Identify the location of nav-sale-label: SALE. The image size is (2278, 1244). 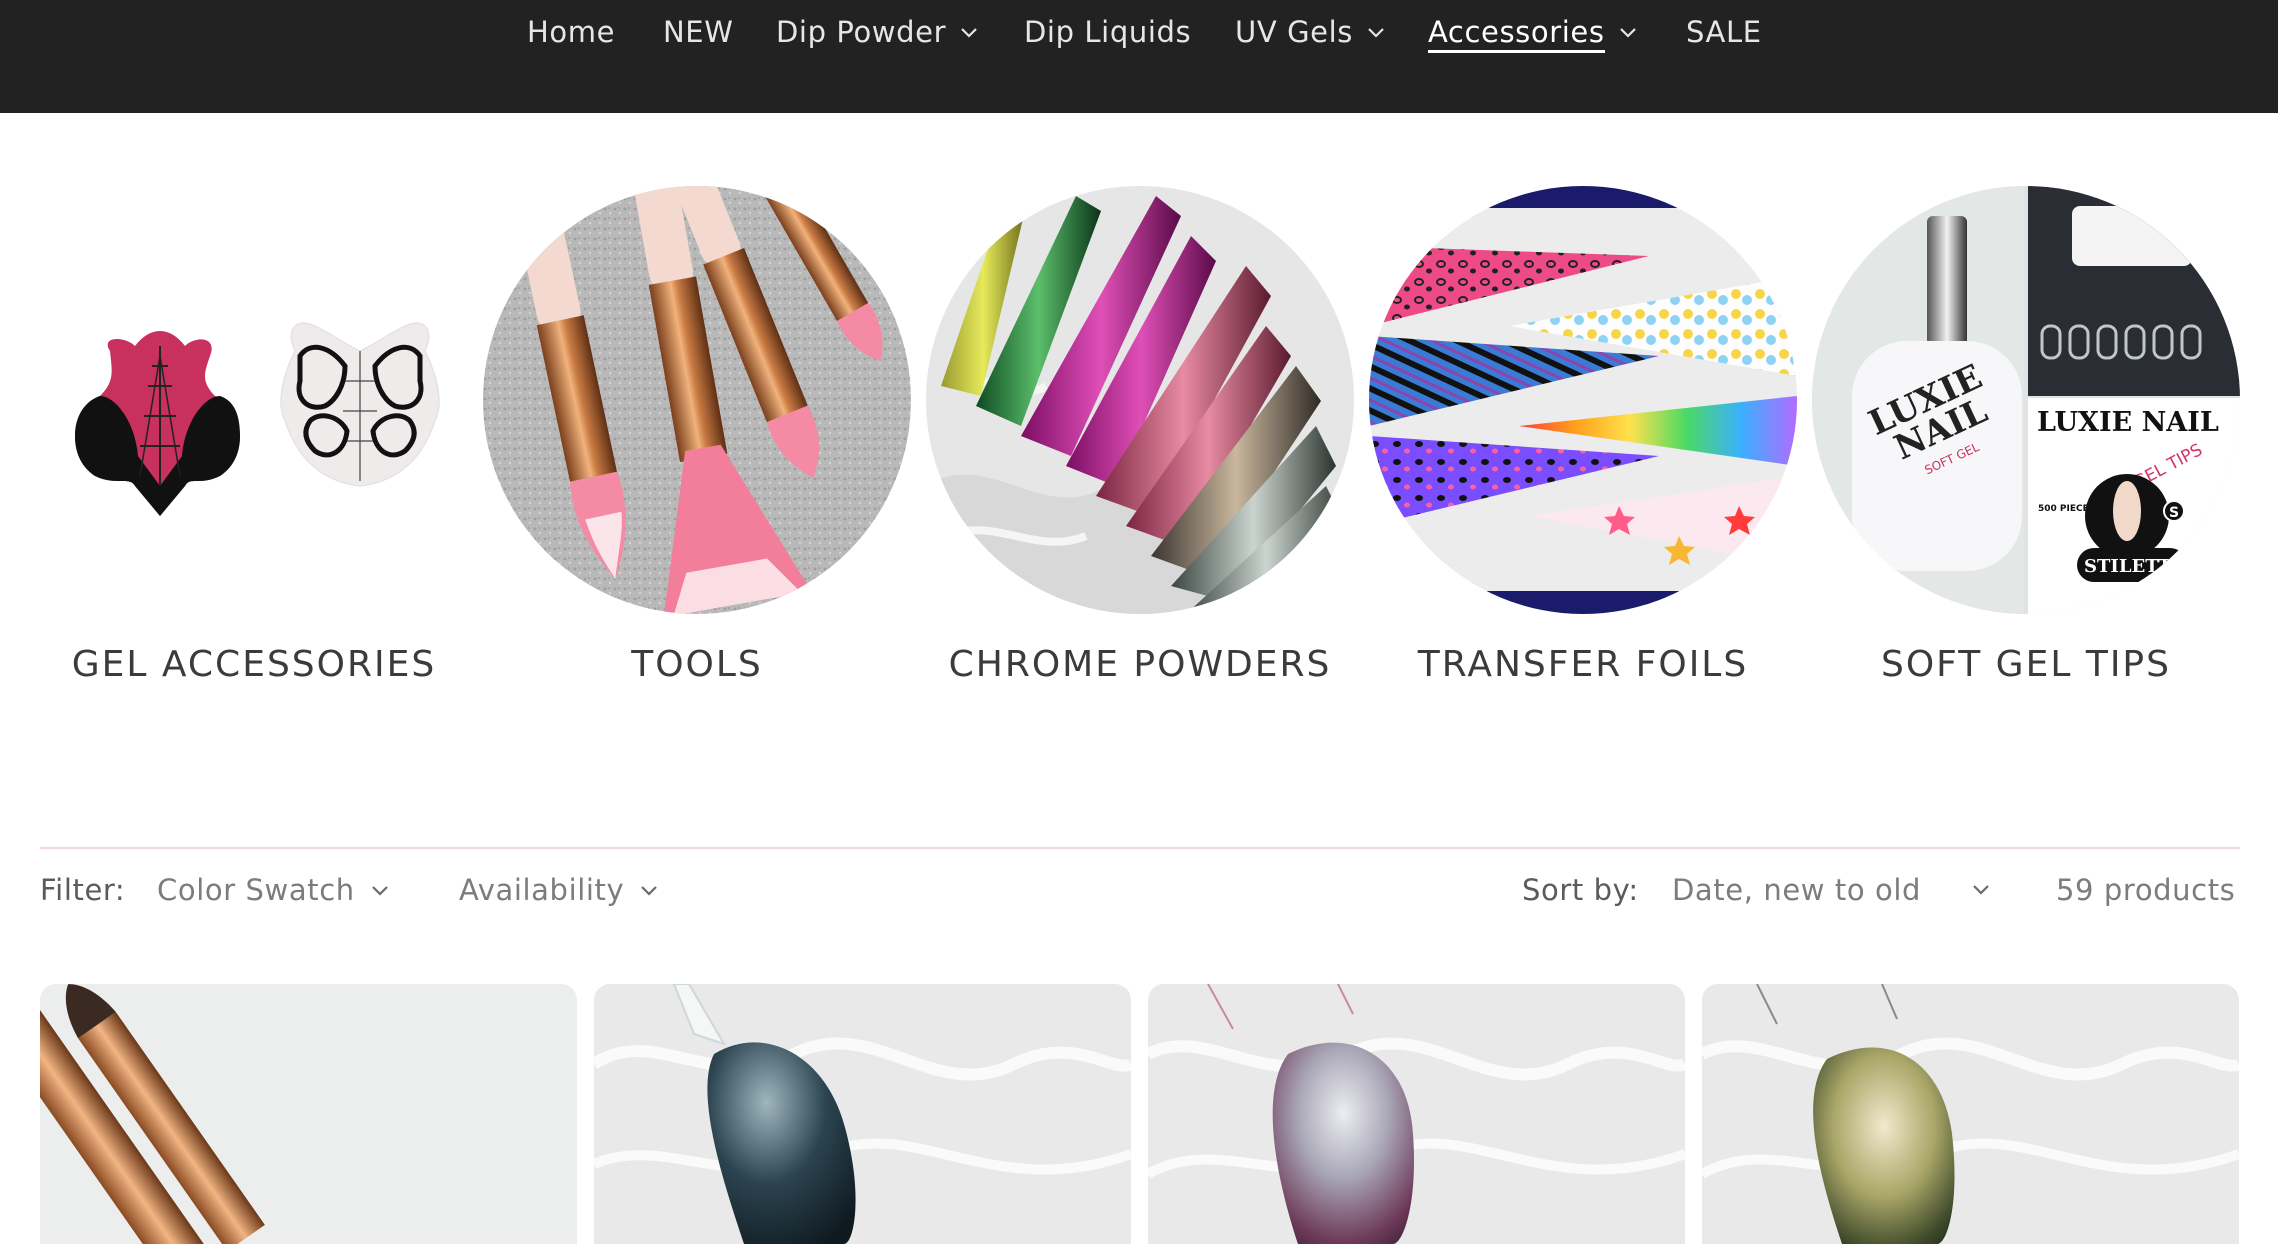
(1724, 32).